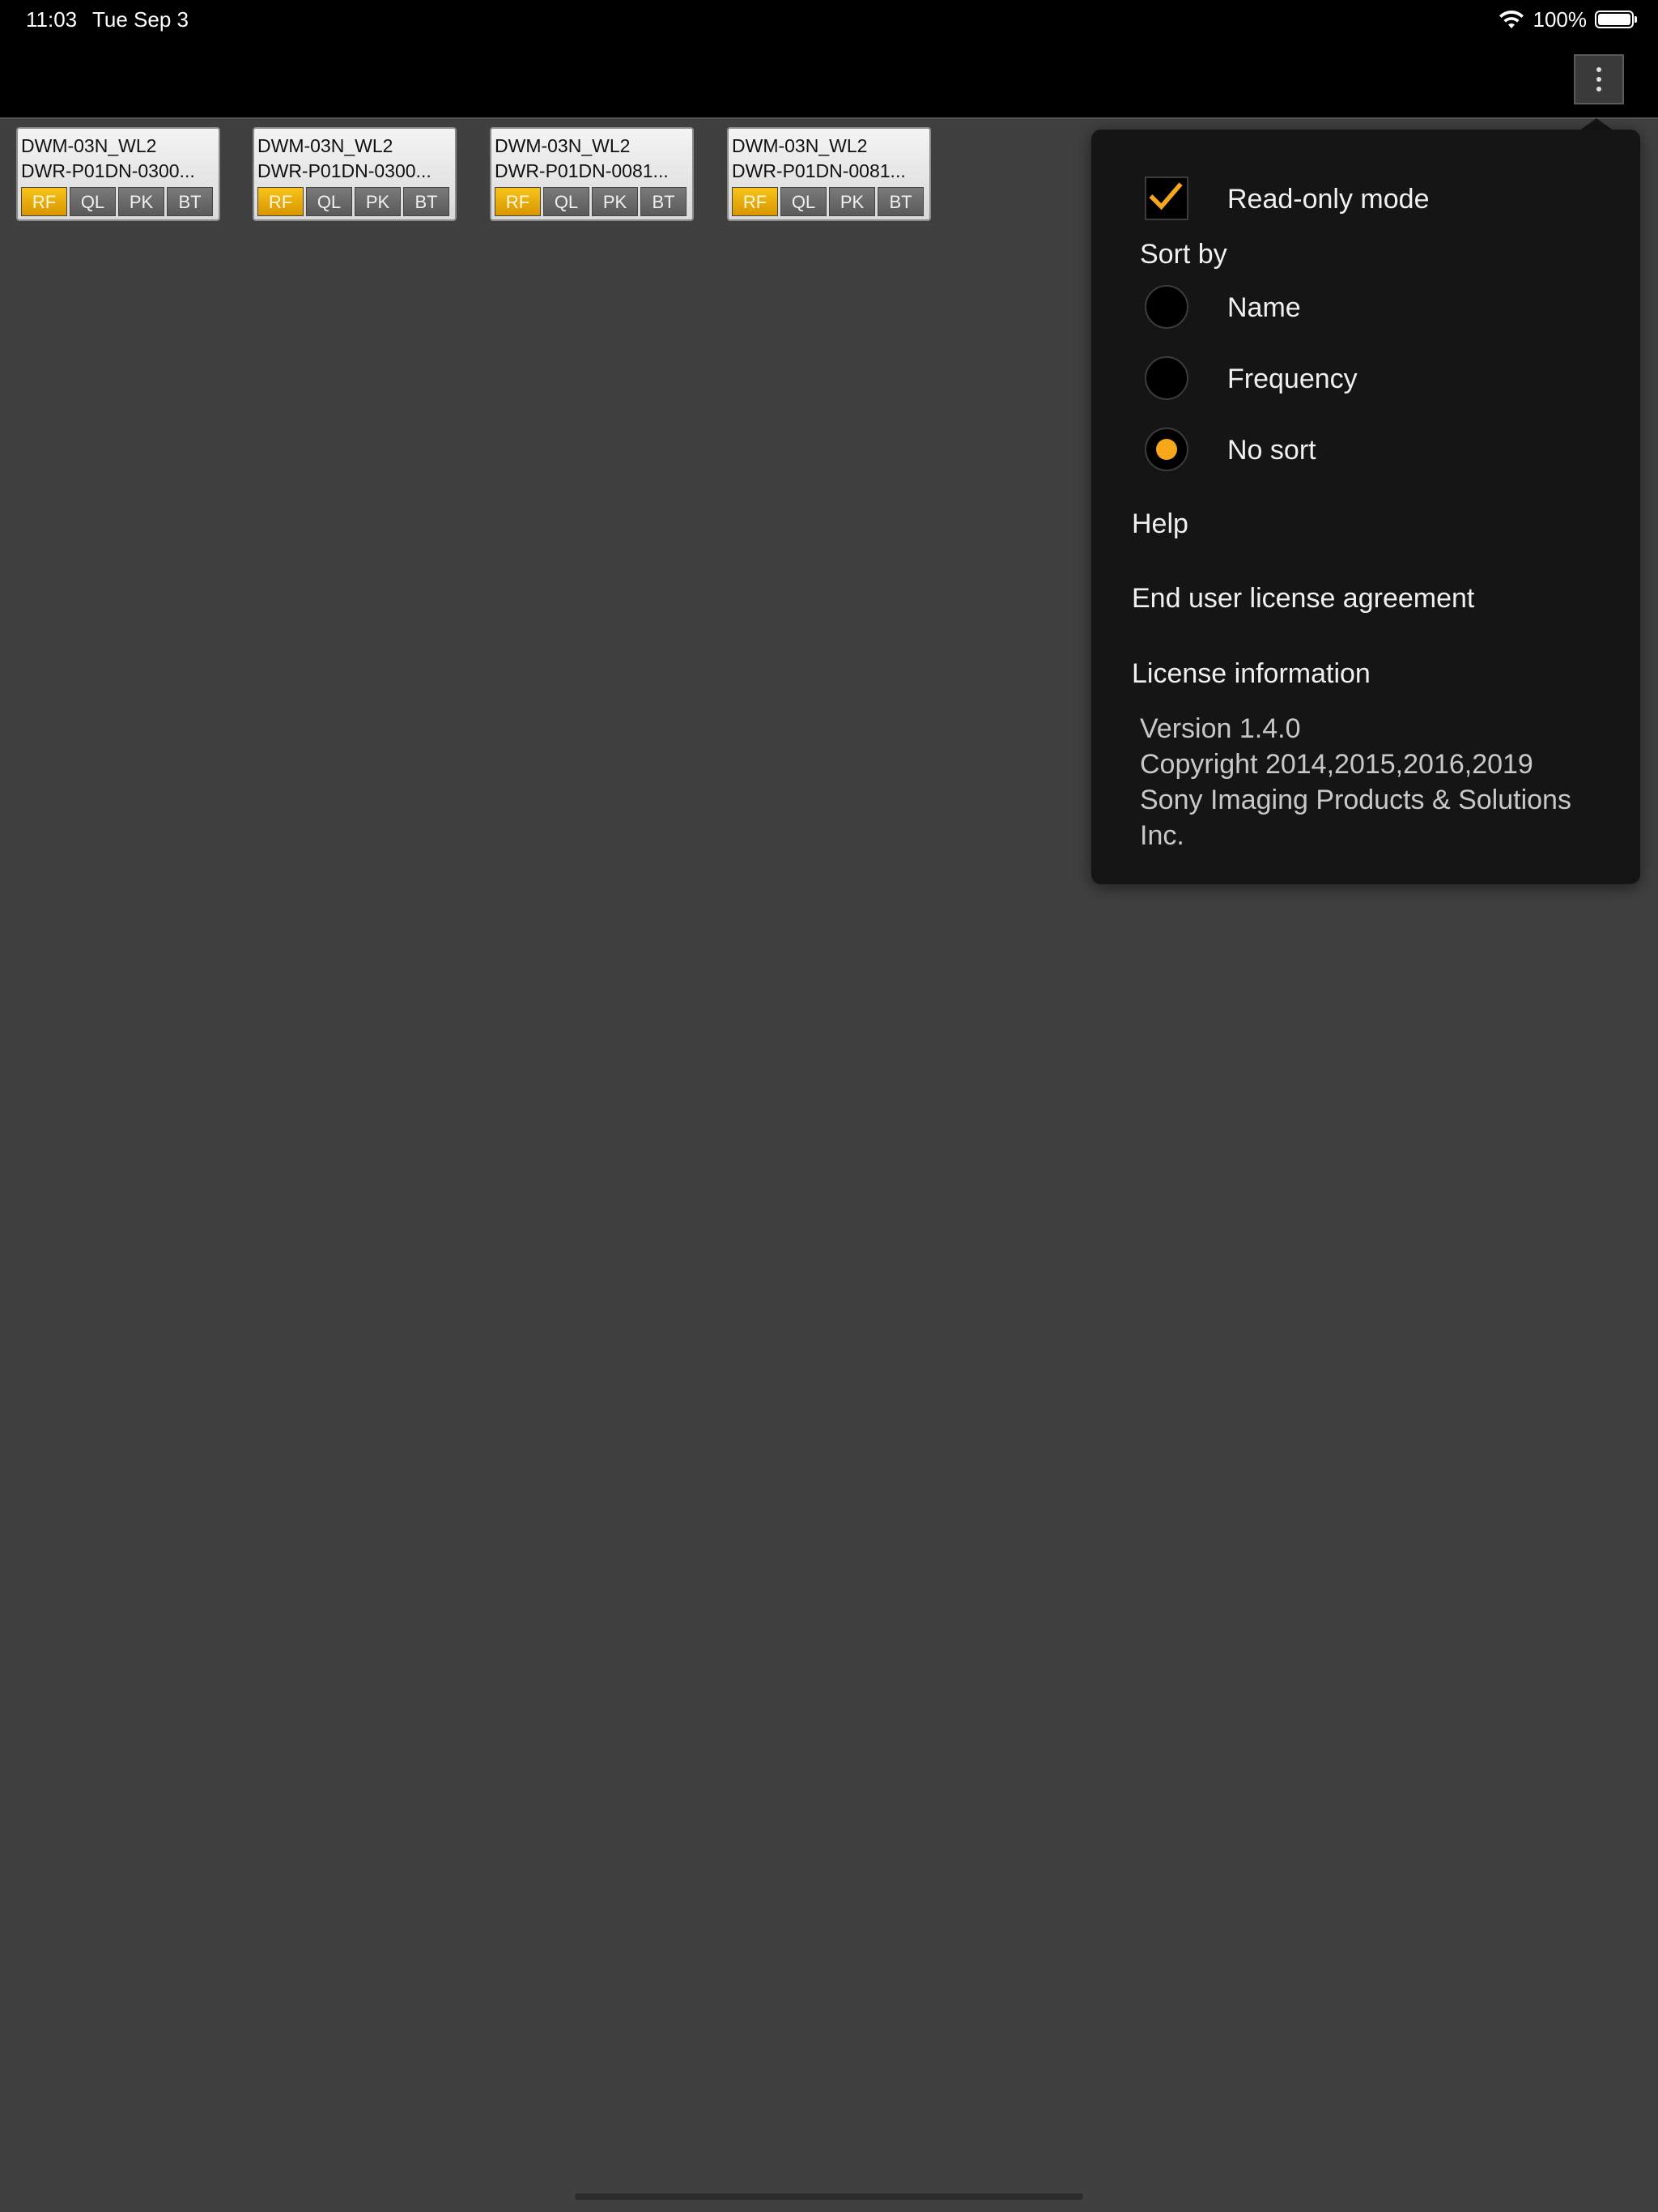  What do you see at coordinates (1511, 19) in the screenshot?
I see `wifi-icon` at bounding box center [1511, 19].